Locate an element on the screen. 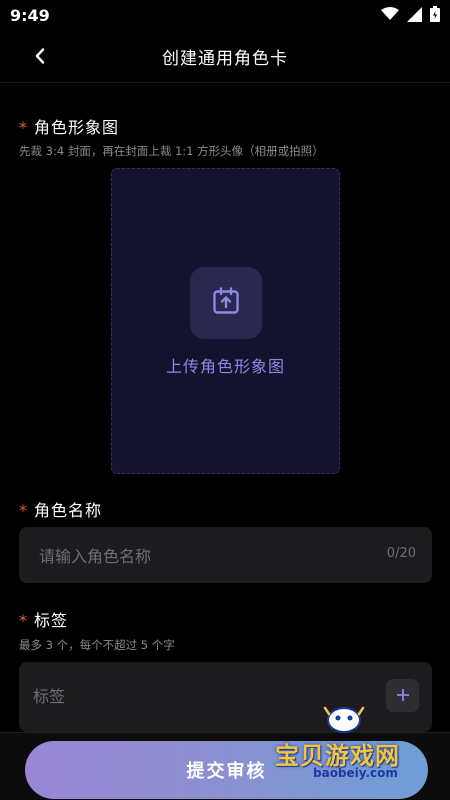 The height and width of the screenshot is (800, 450). image-label-text: 角色形象图 is located at coordinates (77, 127).